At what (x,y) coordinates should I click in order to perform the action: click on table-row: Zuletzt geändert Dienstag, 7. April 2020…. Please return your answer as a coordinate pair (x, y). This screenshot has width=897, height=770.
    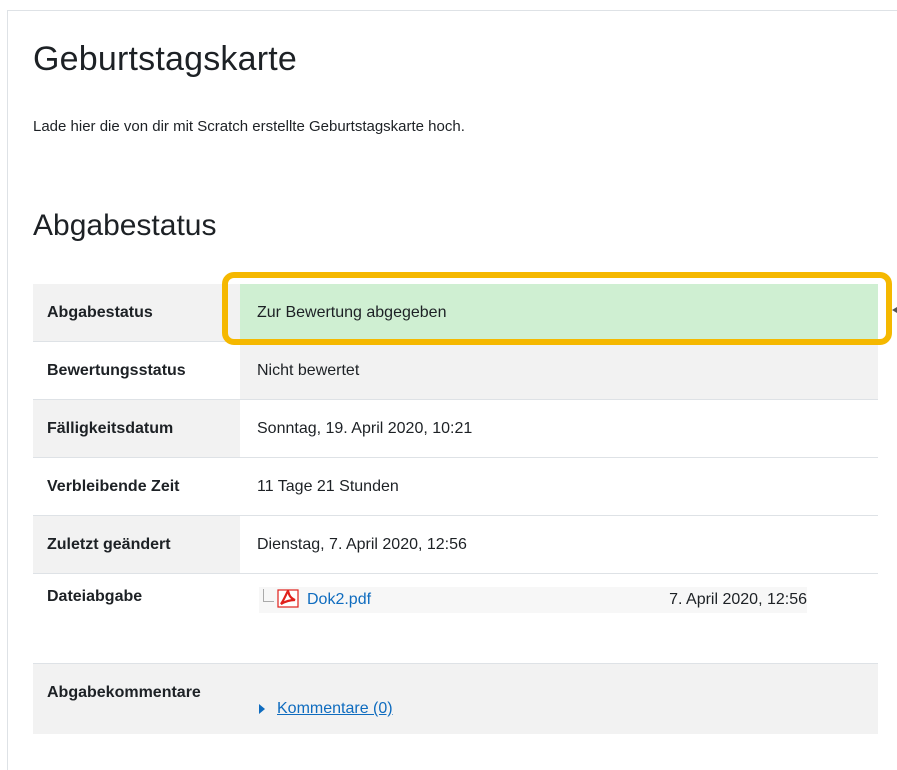
    Looking at the image, I should click on (455, 544).